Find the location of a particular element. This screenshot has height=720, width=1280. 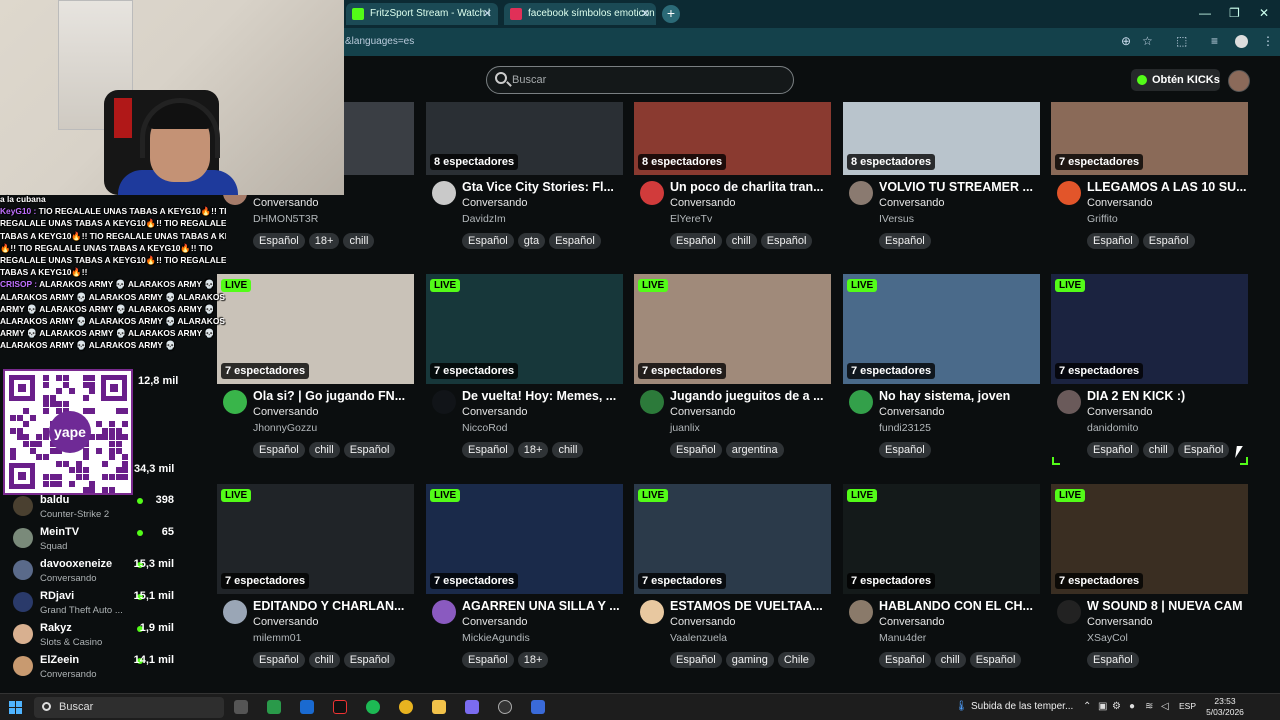

volume-icon: ◁ is located at coordinates (1165, 706).